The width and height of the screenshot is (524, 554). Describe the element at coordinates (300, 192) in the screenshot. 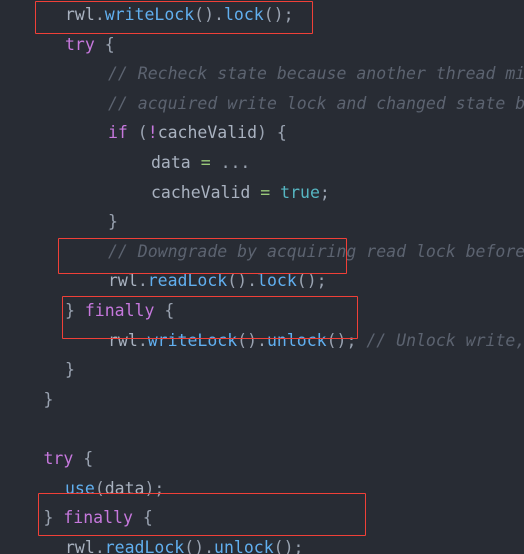

I see `token-const: true` at that location.